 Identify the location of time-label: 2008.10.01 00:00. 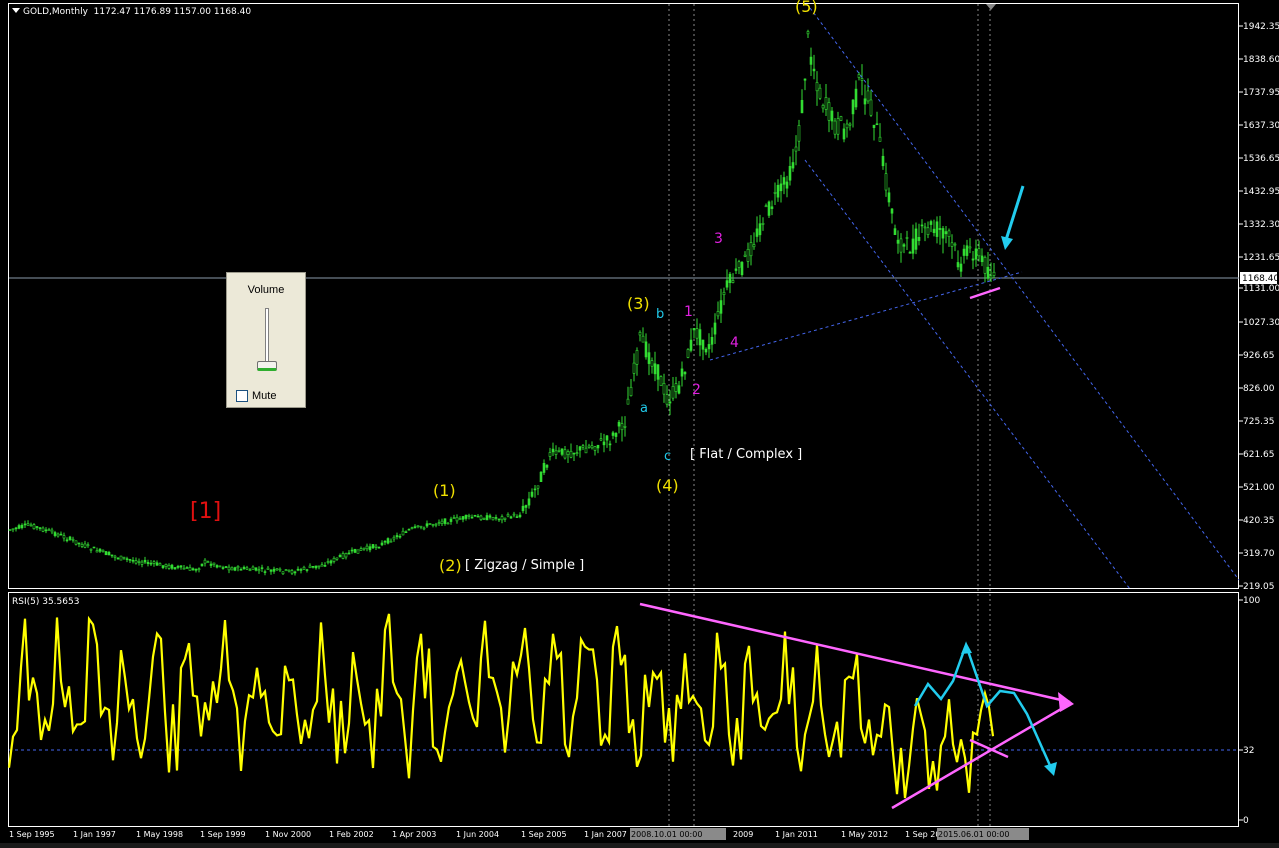
(666, 834).